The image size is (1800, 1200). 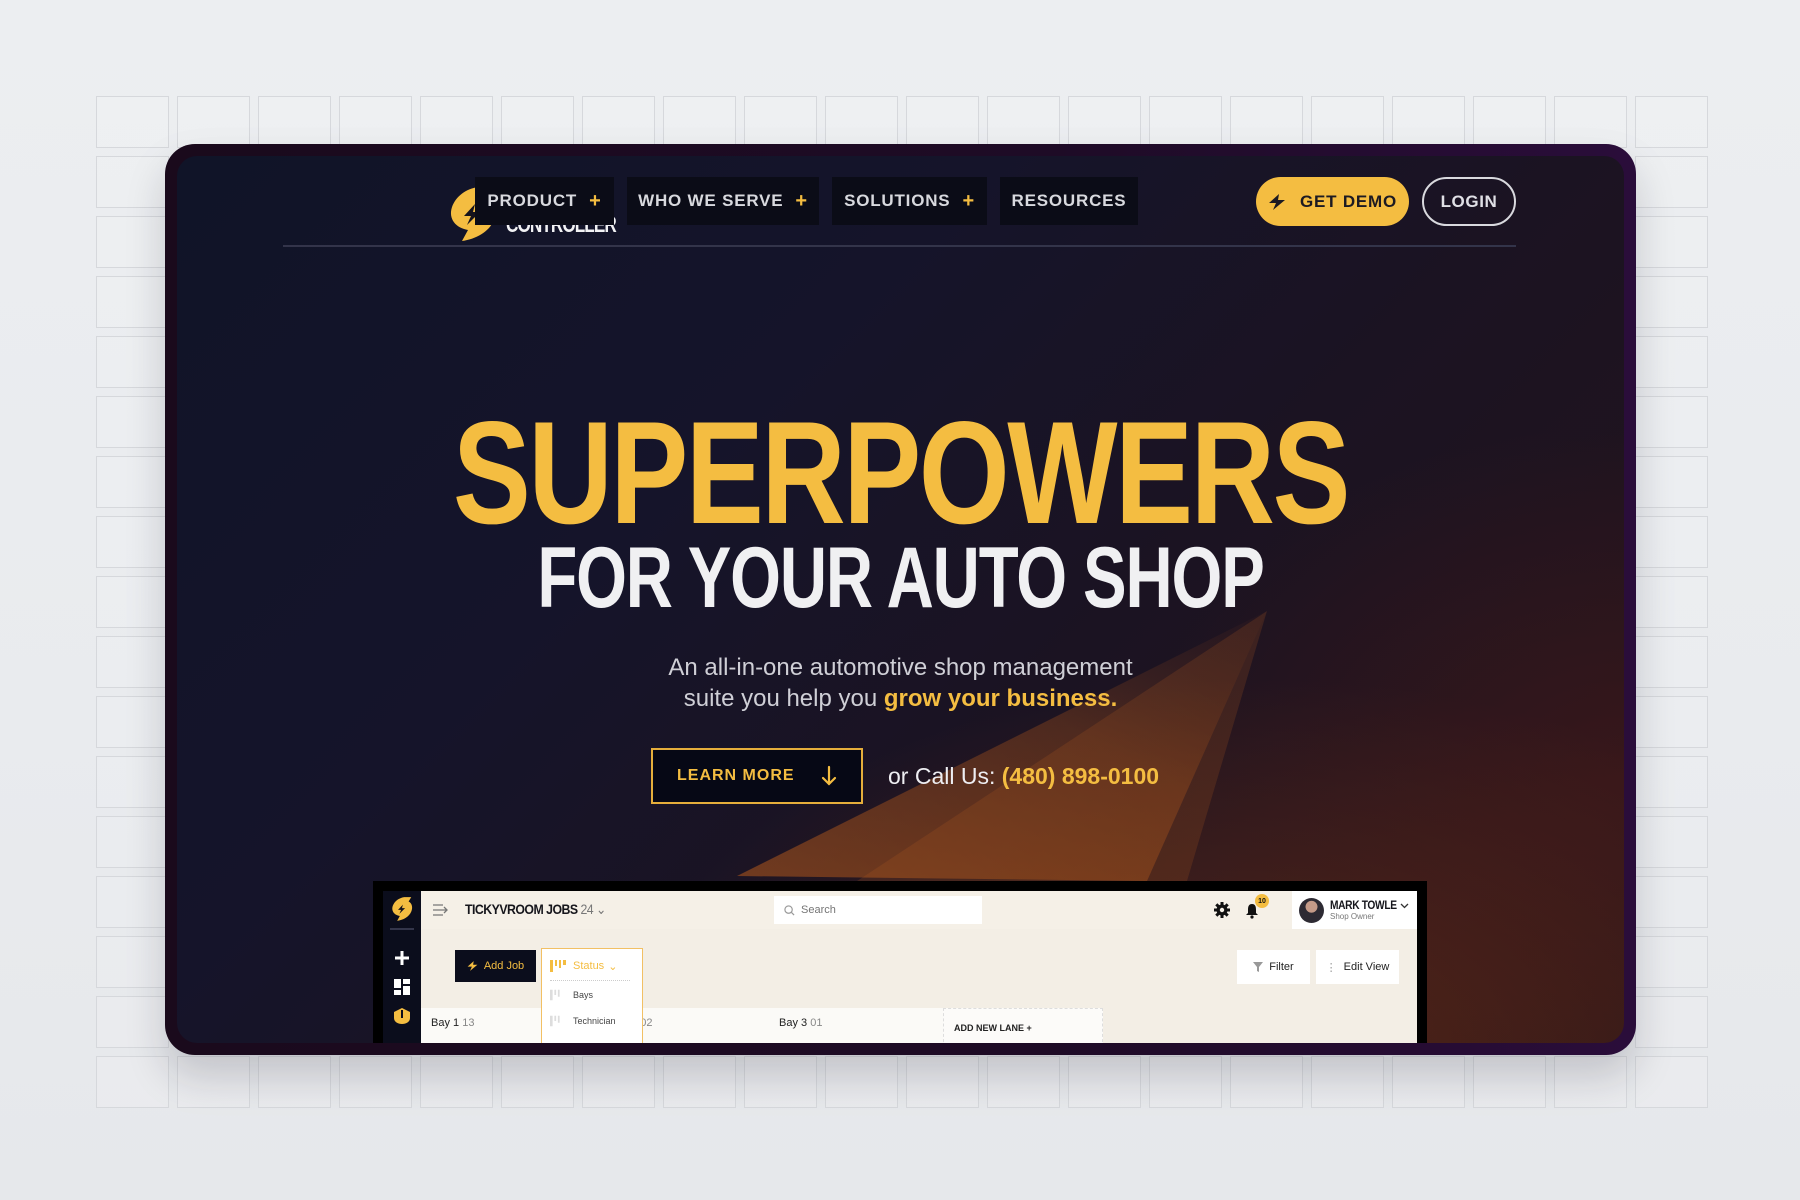 I want to click on gear-icon, so click(x=1222, y=910).